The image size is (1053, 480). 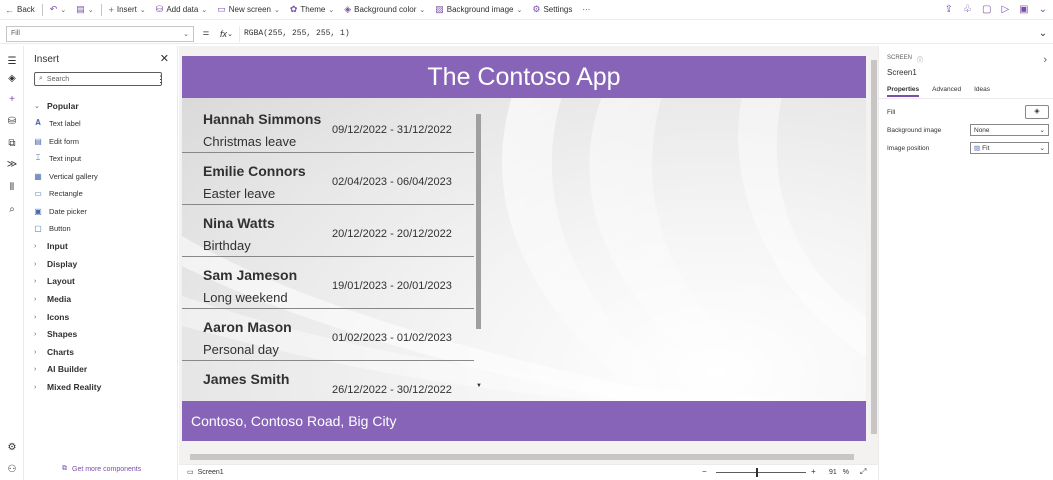 I want to click on formula-input: RGBA(255, 255, 255, 1), so click(x=636, y=34).